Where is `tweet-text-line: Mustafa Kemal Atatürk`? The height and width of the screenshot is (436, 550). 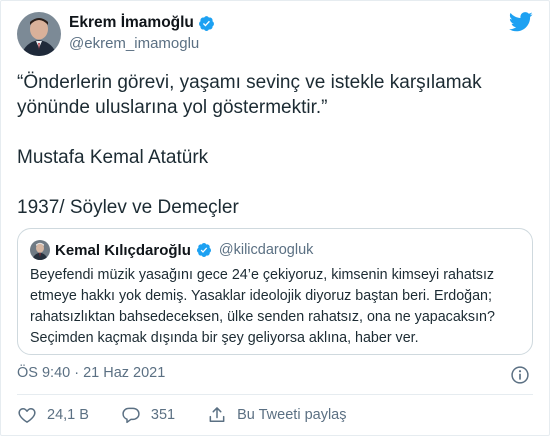
tweet-text-line: Mustafa Kemal Atatürk is located at coordinates (113, 157).